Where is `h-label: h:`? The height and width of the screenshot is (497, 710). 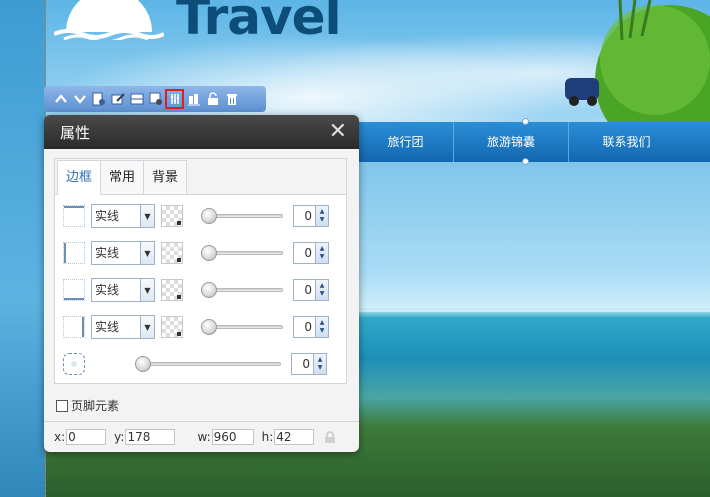 h-label: h: is located at coordinates (267, 437).